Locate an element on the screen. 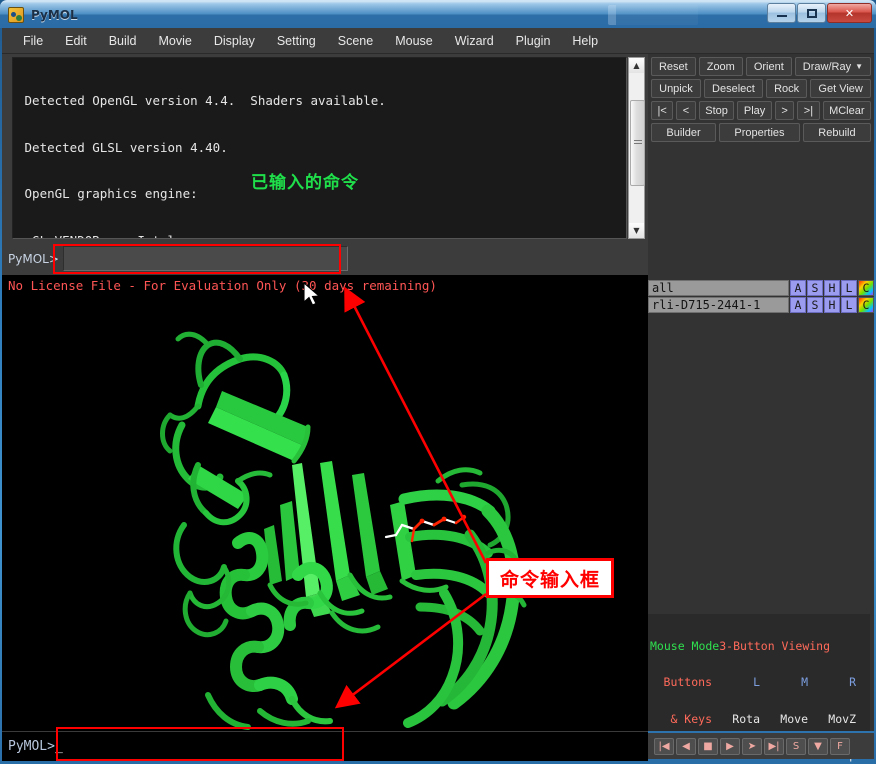  row-key: & Keys is located at coordinates (691, 718).